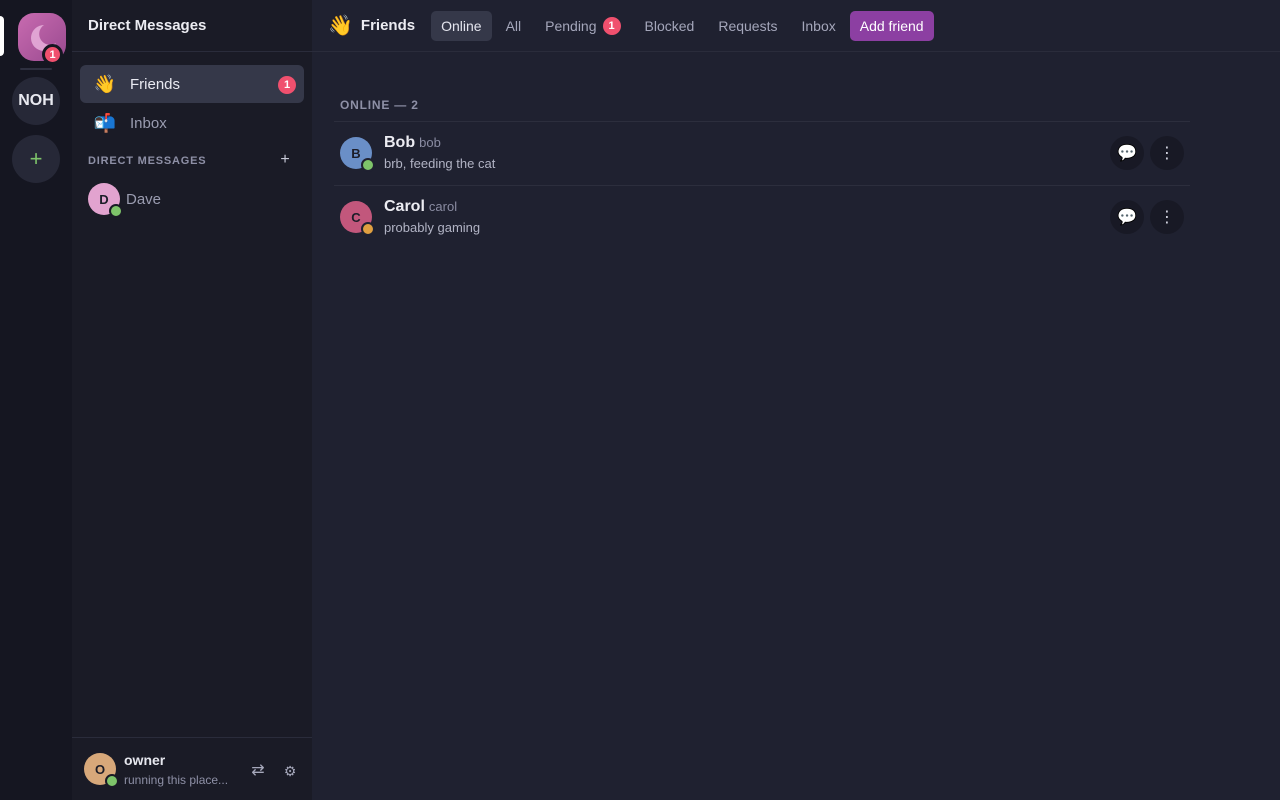 This screenshot has height=800, width=1280. What do you see at coordinates (747, 26) in the screenshot?
I see `tab-requests: Requests` at bounding box center [747, 26].